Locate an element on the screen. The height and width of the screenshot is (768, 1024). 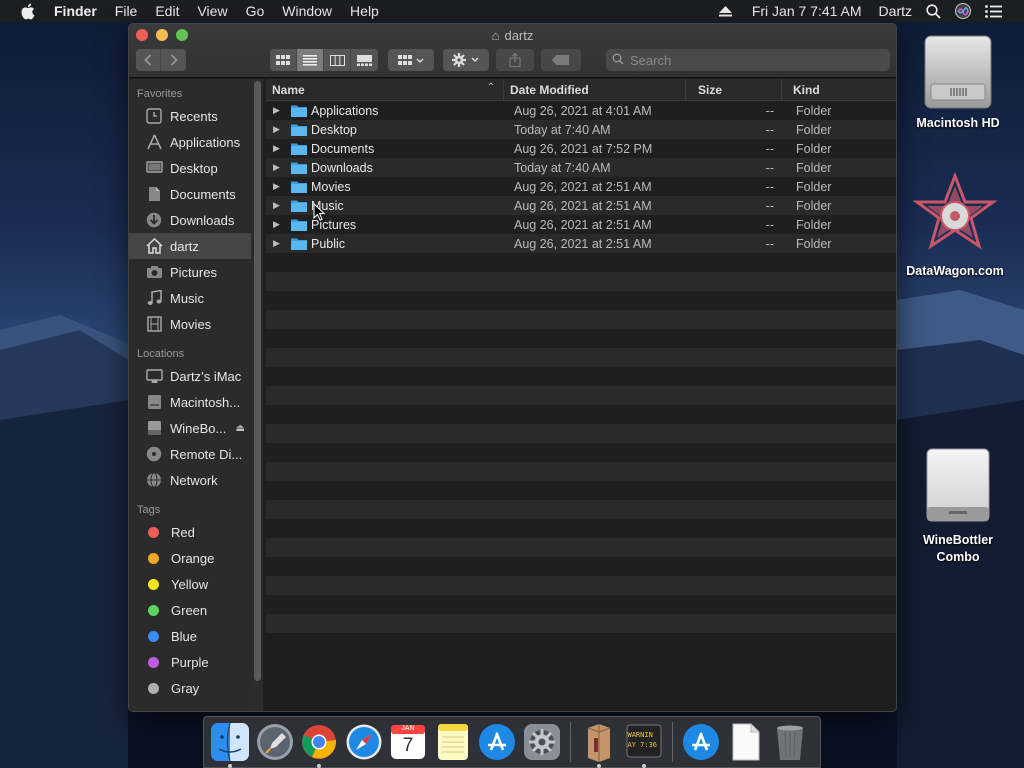
table-row: ▶ Movies Aug 26, 2021 at 2:51 AM -- Folder is located at coordinates (581, 186).